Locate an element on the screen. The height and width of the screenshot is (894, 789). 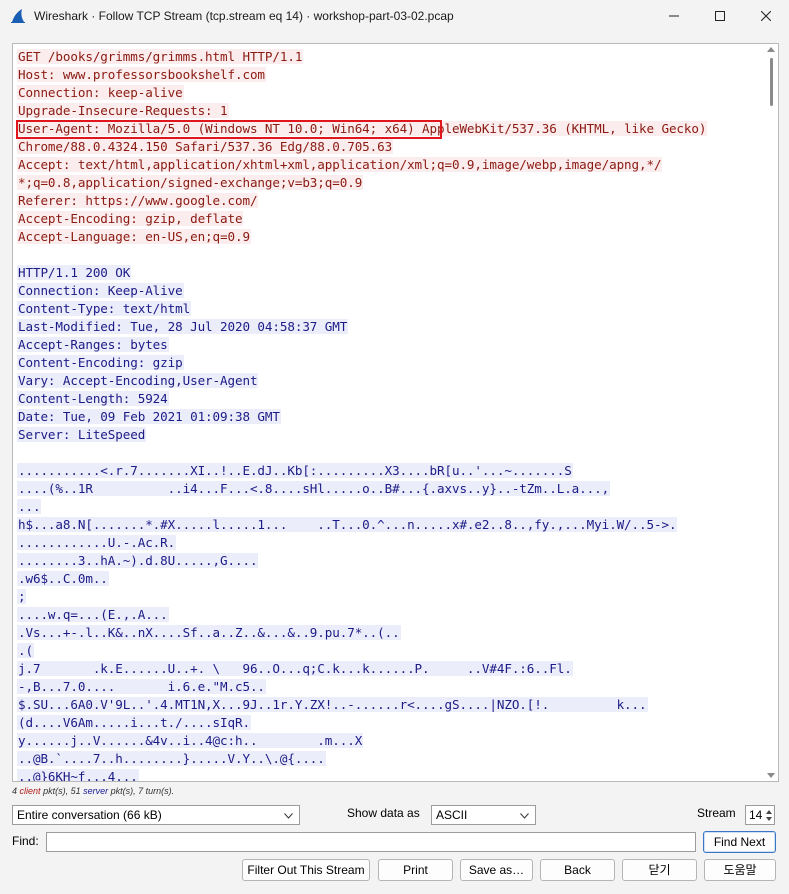
scroll-up-arrow-icon is located at coordinates (771, 49).